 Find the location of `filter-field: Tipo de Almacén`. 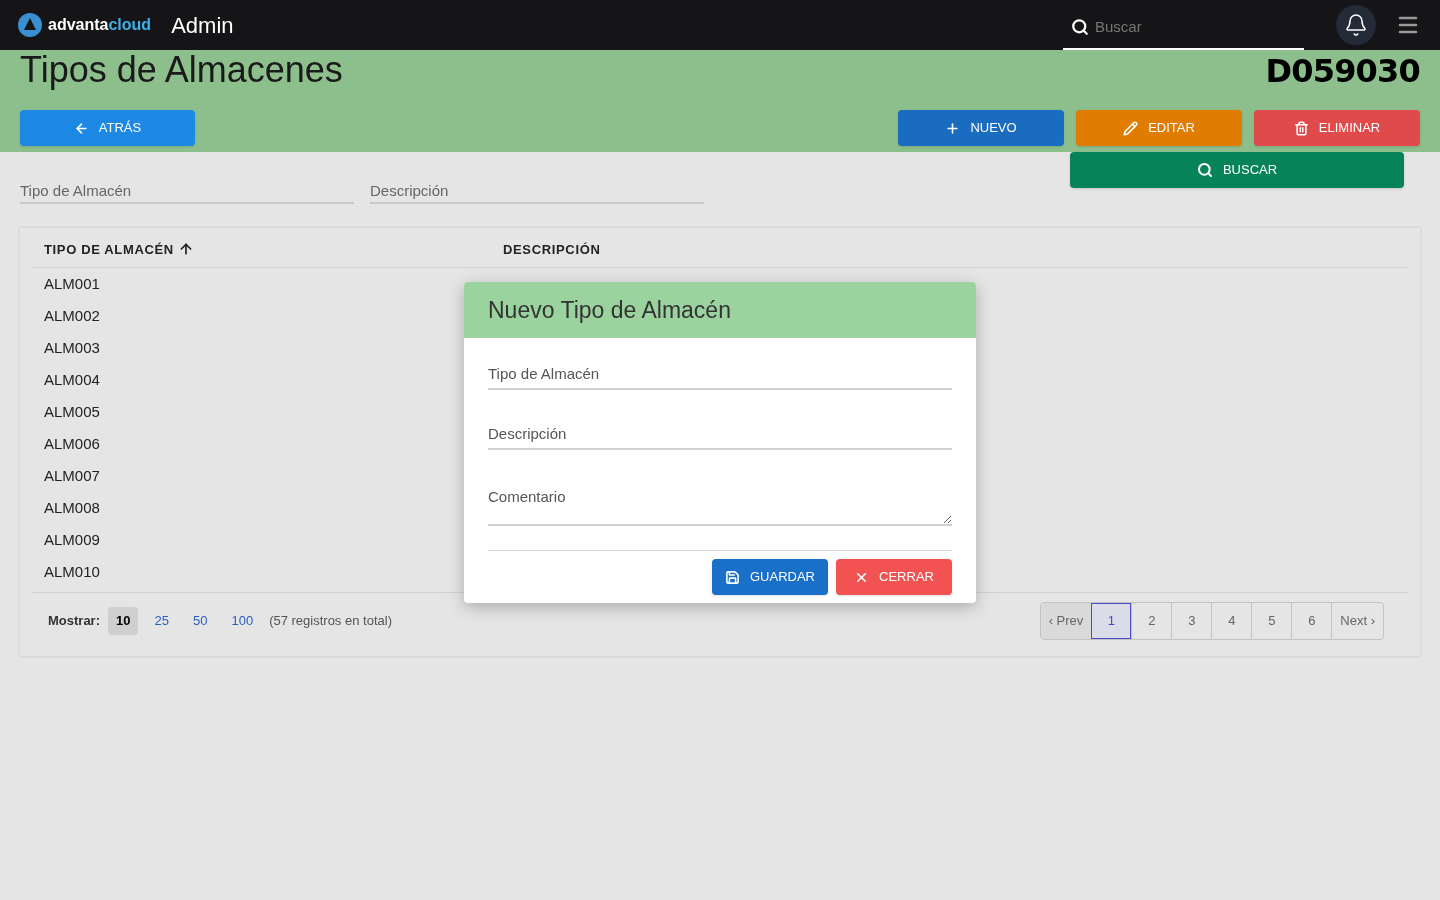

filter-field: Tipo de Almacén is located at coordinates (187, 191).